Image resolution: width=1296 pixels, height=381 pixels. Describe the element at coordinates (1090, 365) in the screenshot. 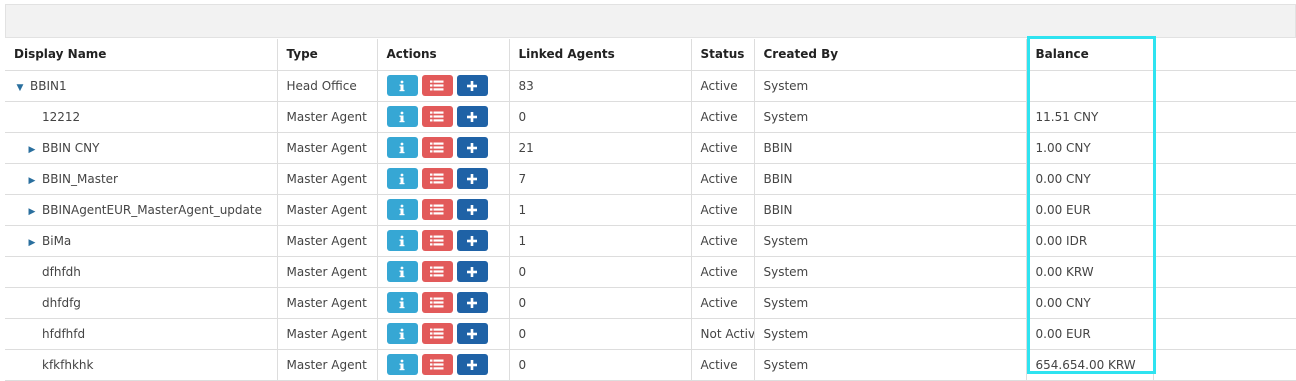

I see `balance-cell: 654.654.00 KRW` at that location.